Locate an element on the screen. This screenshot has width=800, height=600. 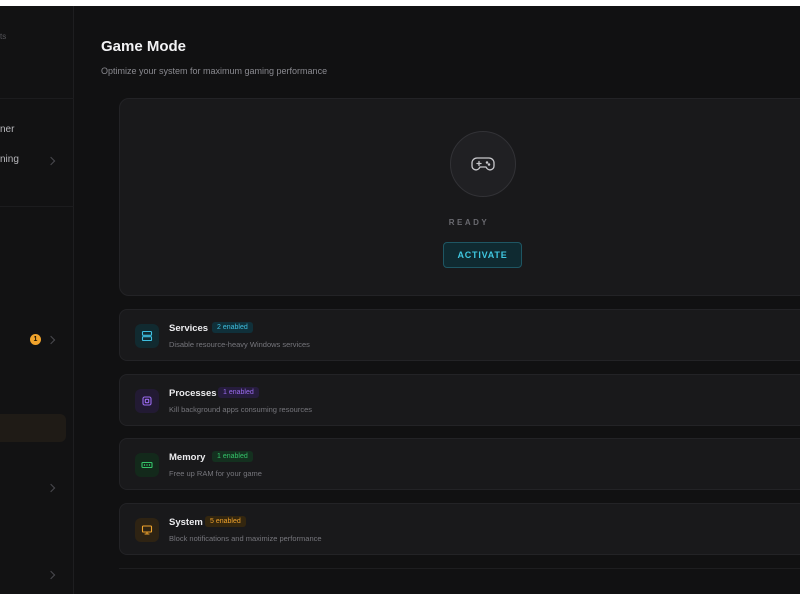
sidebar-item-1: ner is located at coordinates (7, 129).